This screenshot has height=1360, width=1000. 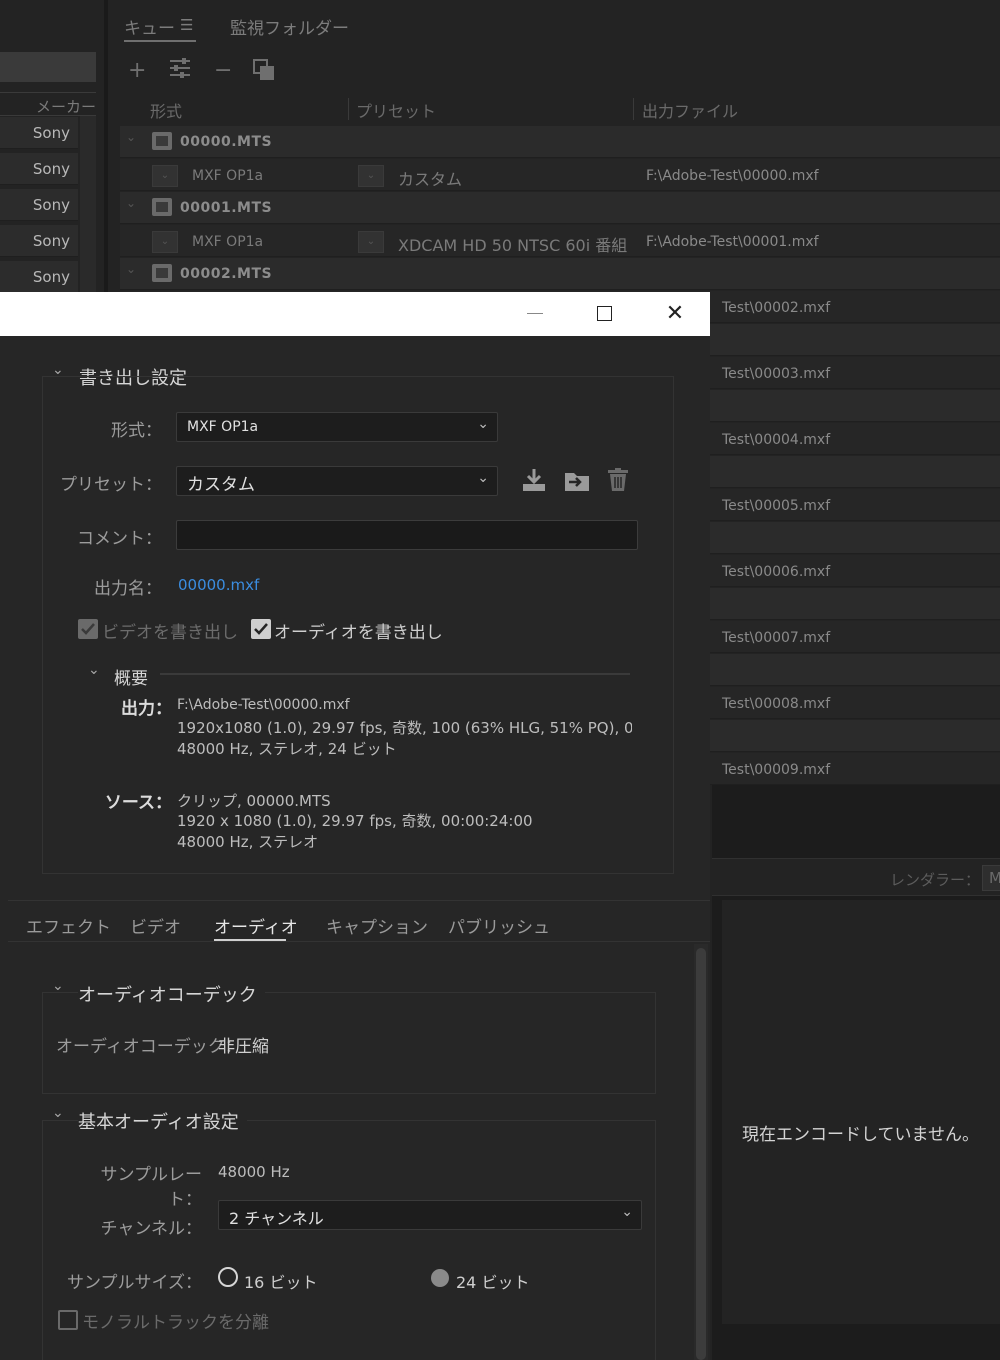 What do you see at coordinates (218, 585) in the screenshot?
I see `output-name-link: 00000.mxf` at bounding box center [218, 585].